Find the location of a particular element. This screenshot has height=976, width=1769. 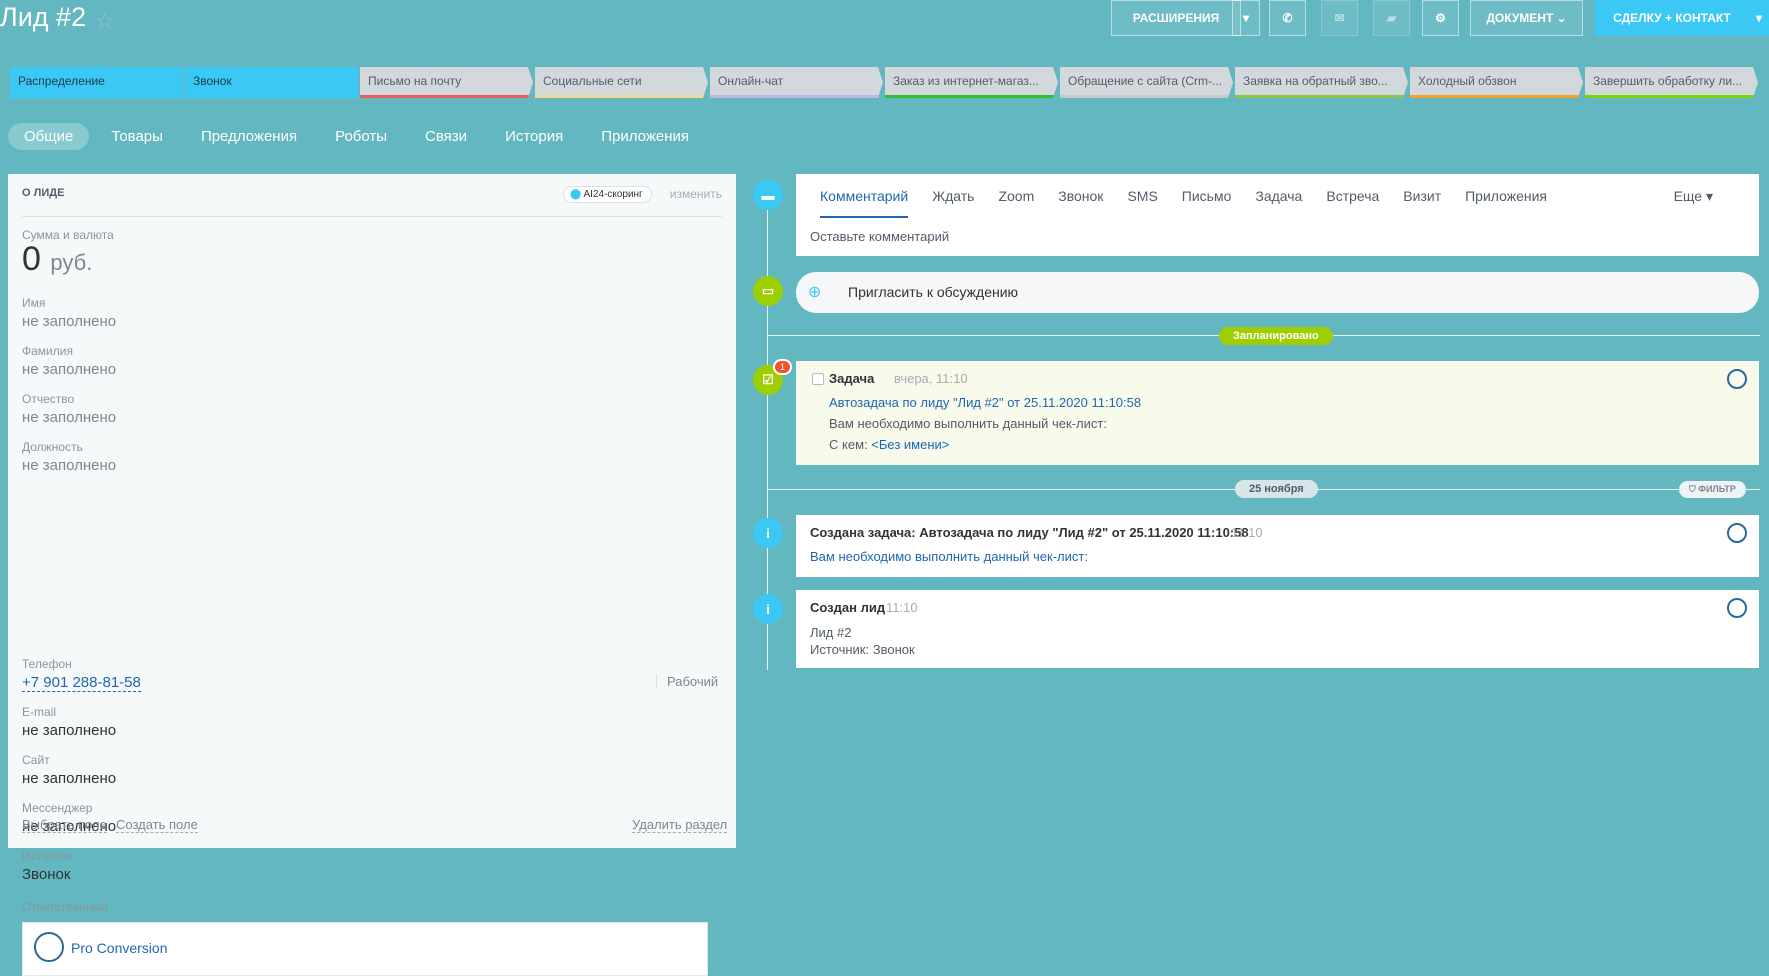

timeline-tab-9: Визит is located at coordinates (1422, 203).